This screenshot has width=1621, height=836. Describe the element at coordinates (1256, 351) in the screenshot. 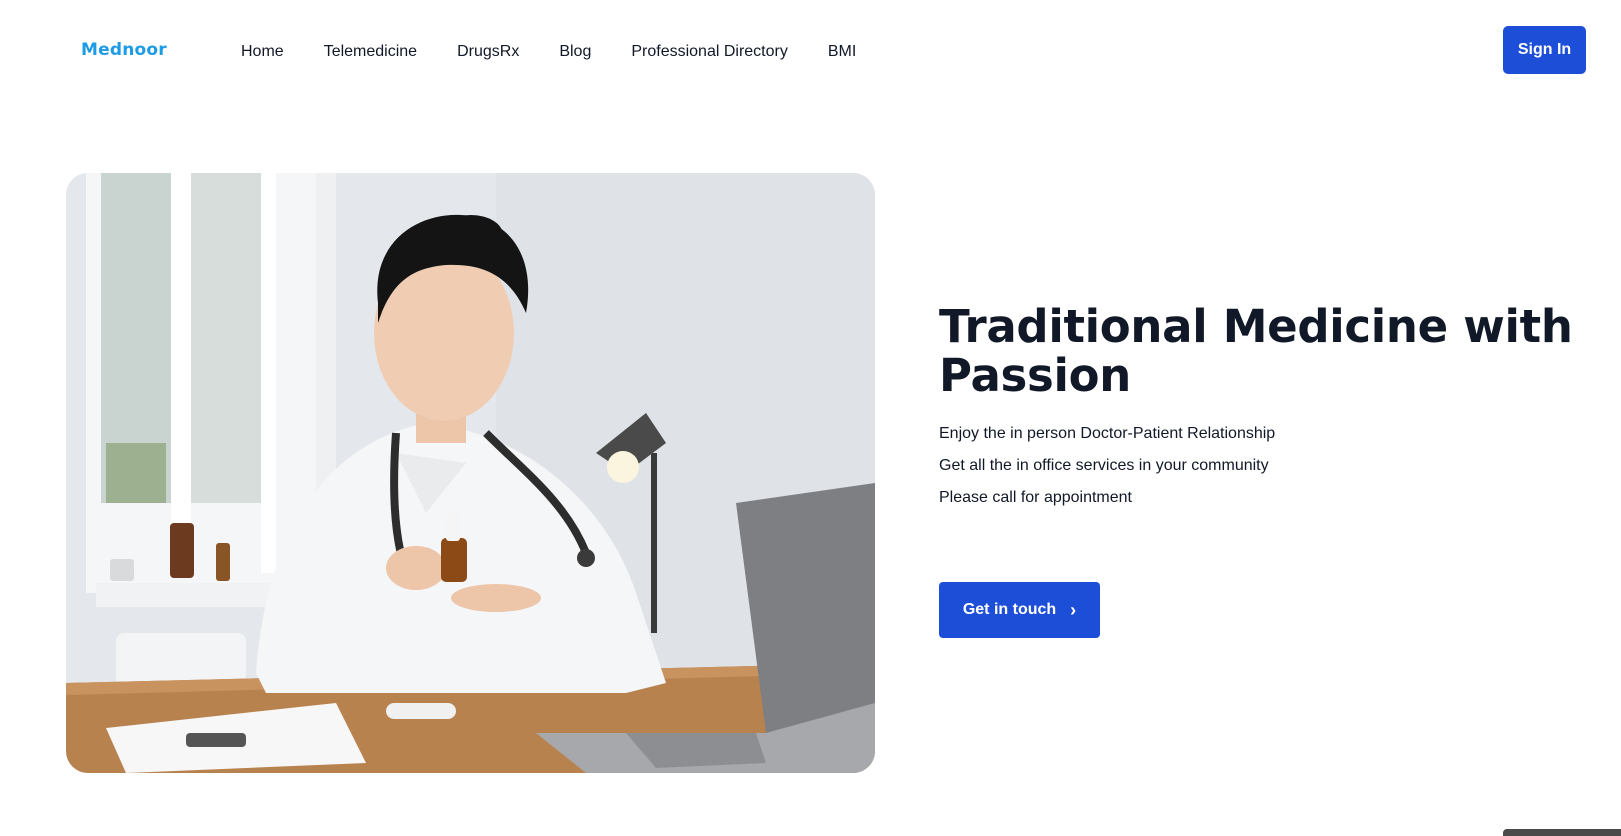

I see `hero-title: Traditional Medicine with Passion` at that location.